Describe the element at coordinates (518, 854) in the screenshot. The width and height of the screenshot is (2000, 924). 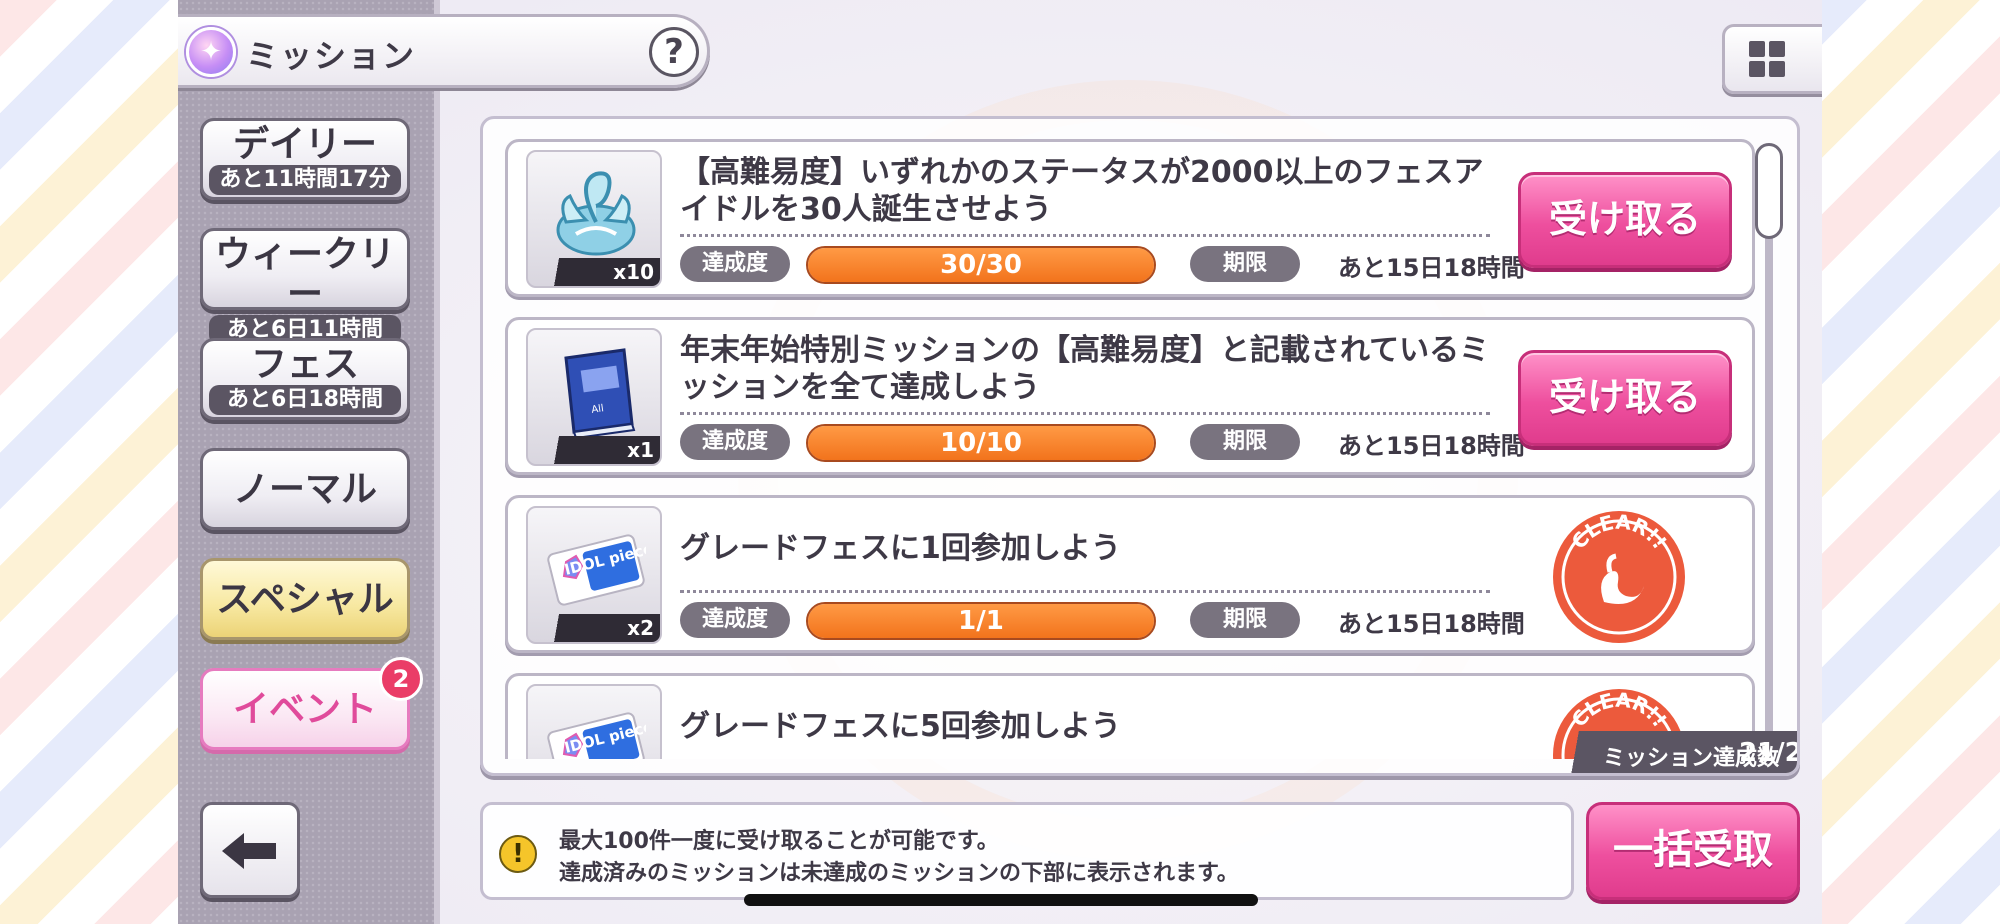
I see `warning-icon: !` at that location.